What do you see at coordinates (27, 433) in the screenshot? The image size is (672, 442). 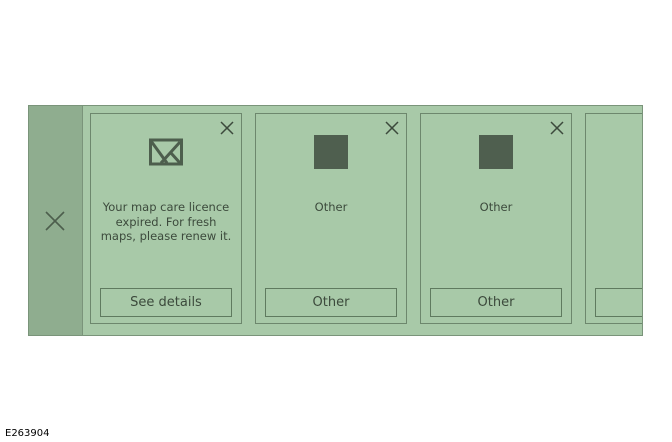 I see `figure-id: E263904` at bounding box center [27, 433].